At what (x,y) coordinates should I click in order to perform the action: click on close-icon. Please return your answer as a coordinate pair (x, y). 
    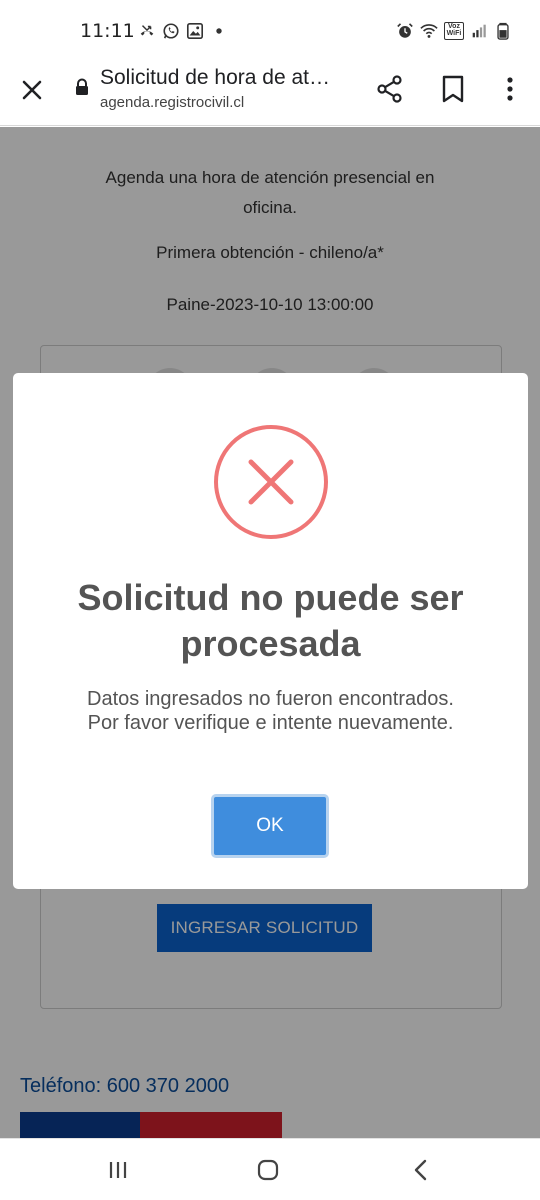
    Looking at the image, I should click on (32, 90).